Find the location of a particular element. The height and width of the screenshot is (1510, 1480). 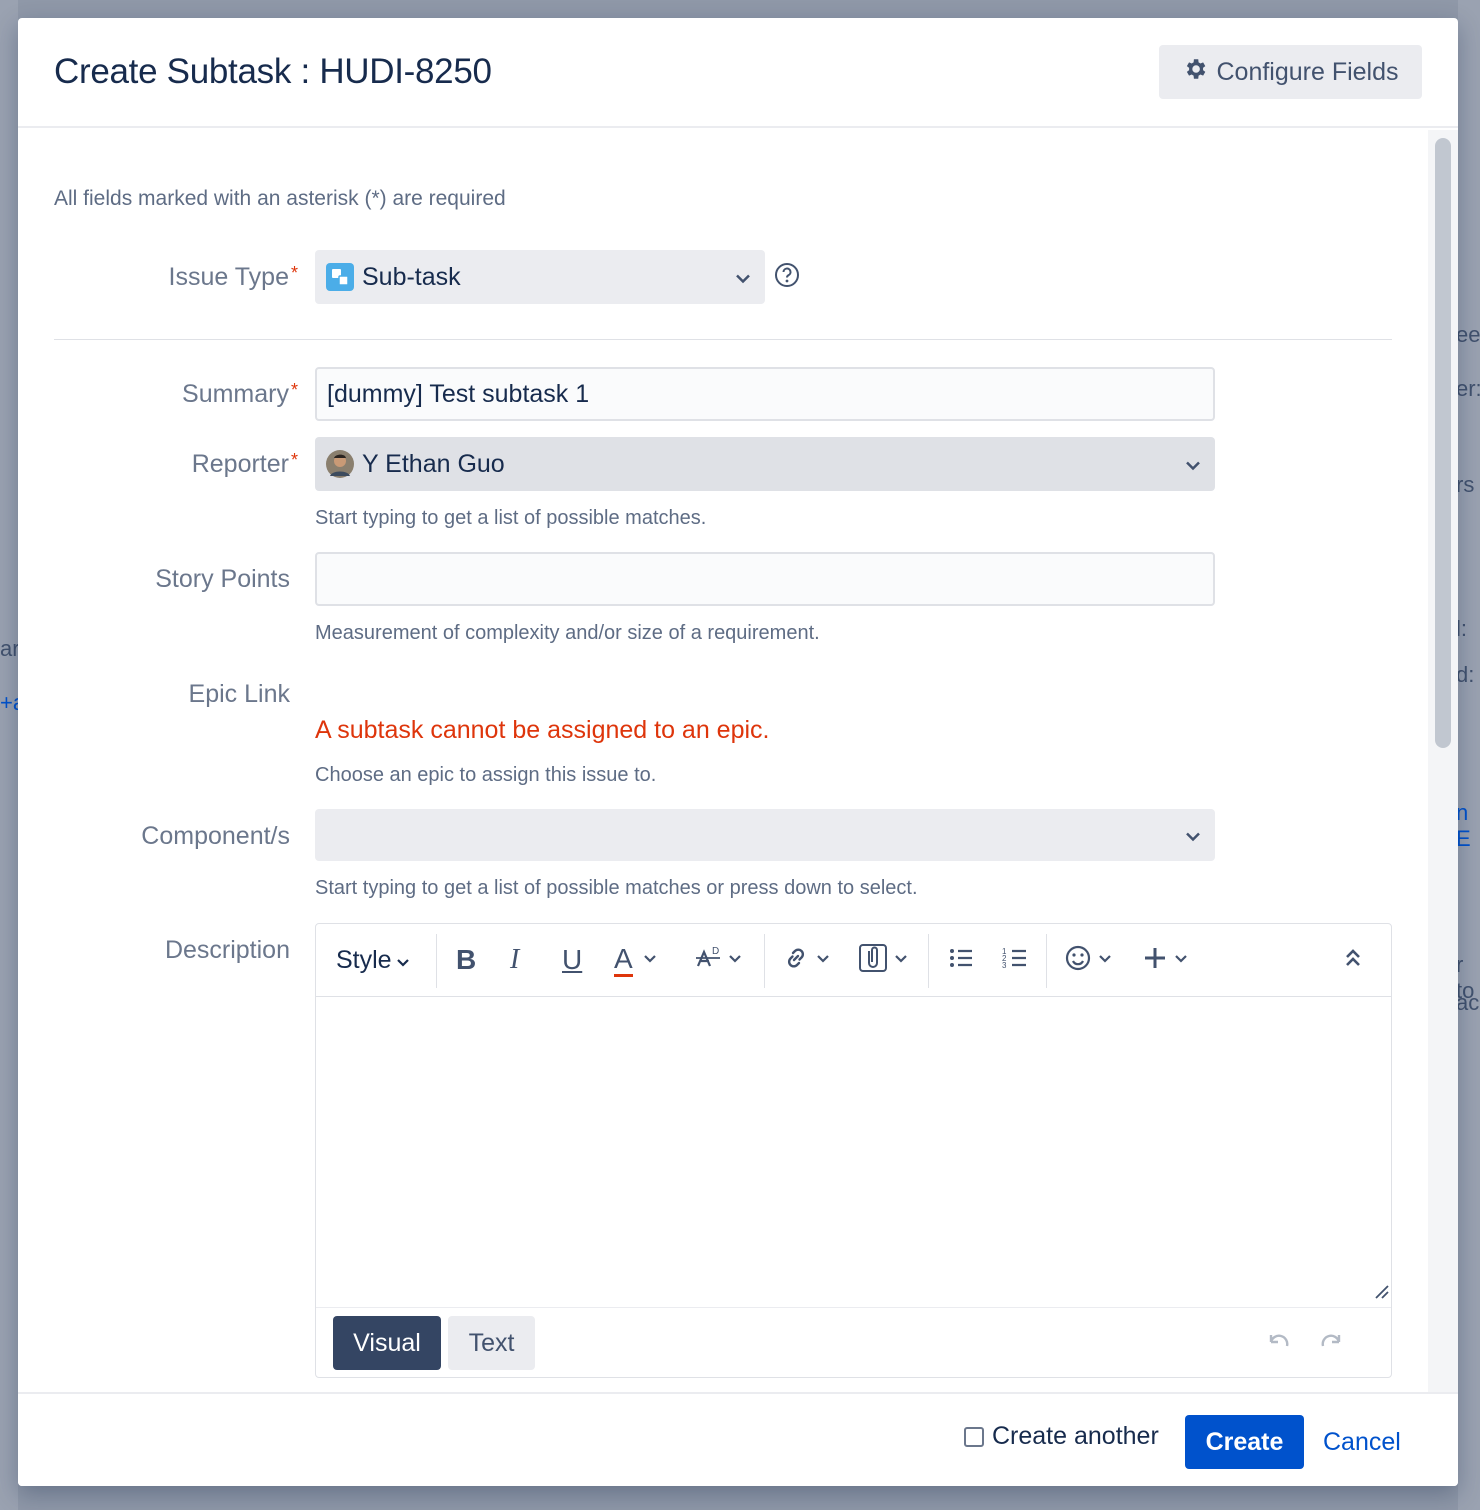

story-points-input is located at coordinates (765, 579).